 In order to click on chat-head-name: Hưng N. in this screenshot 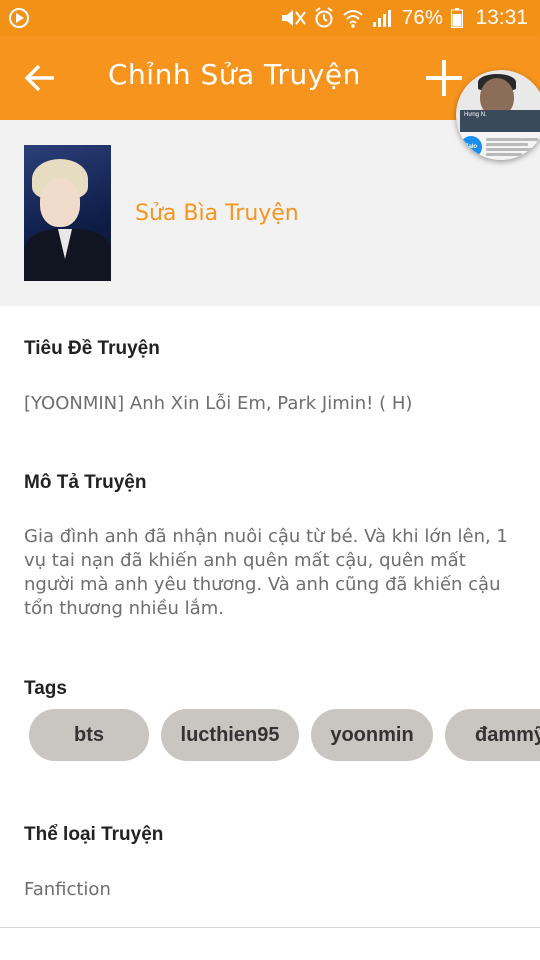, I will do `click(475, 115)`.